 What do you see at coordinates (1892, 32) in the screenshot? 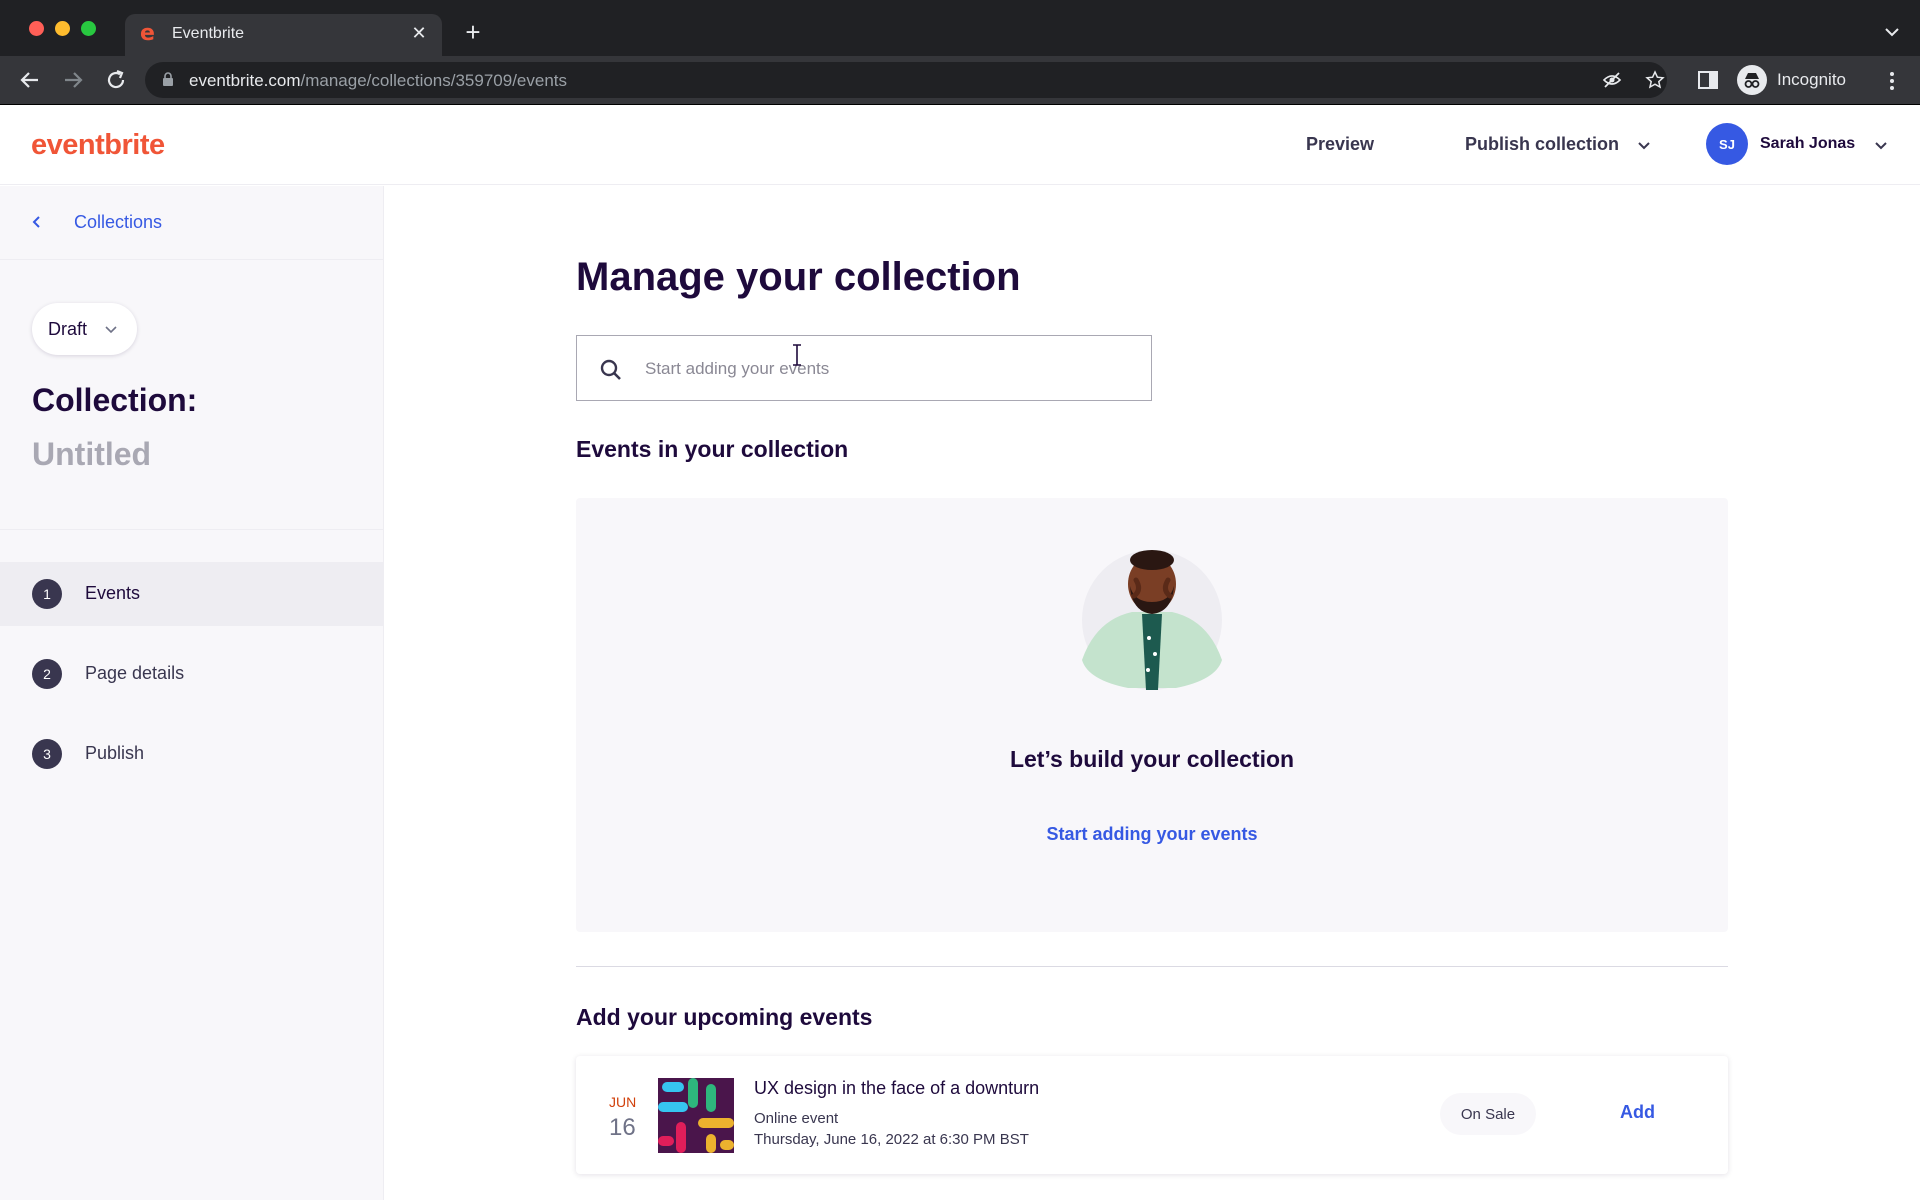
I see `tab-search-chevron-icon` at bounding box center [1892, 32].